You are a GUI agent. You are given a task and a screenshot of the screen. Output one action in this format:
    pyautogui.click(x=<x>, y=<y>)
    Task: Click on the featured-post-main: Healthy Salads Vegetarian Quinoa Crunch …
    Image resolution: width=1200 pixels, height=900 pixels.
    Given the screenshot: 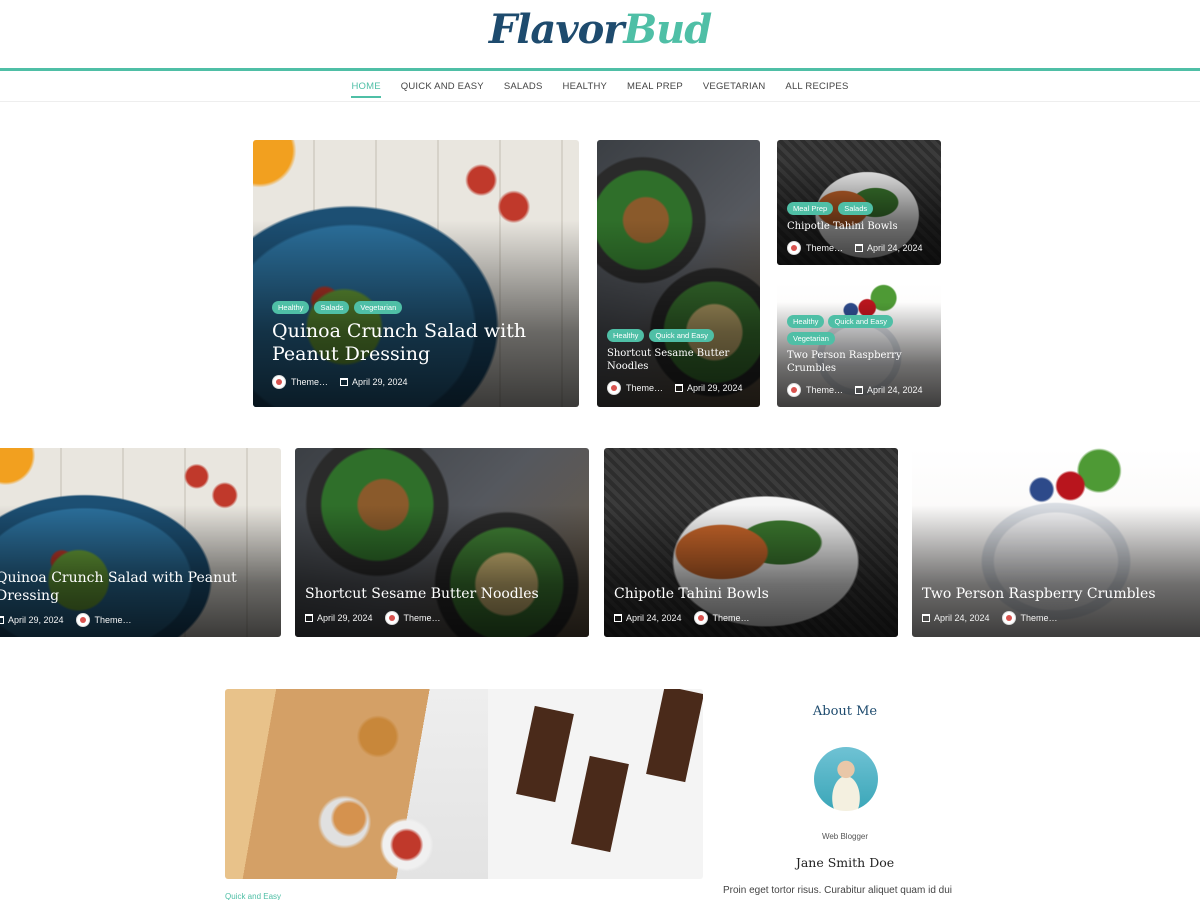 What is the action you would take?
    pyautogui.click(x=416, y=273)
    